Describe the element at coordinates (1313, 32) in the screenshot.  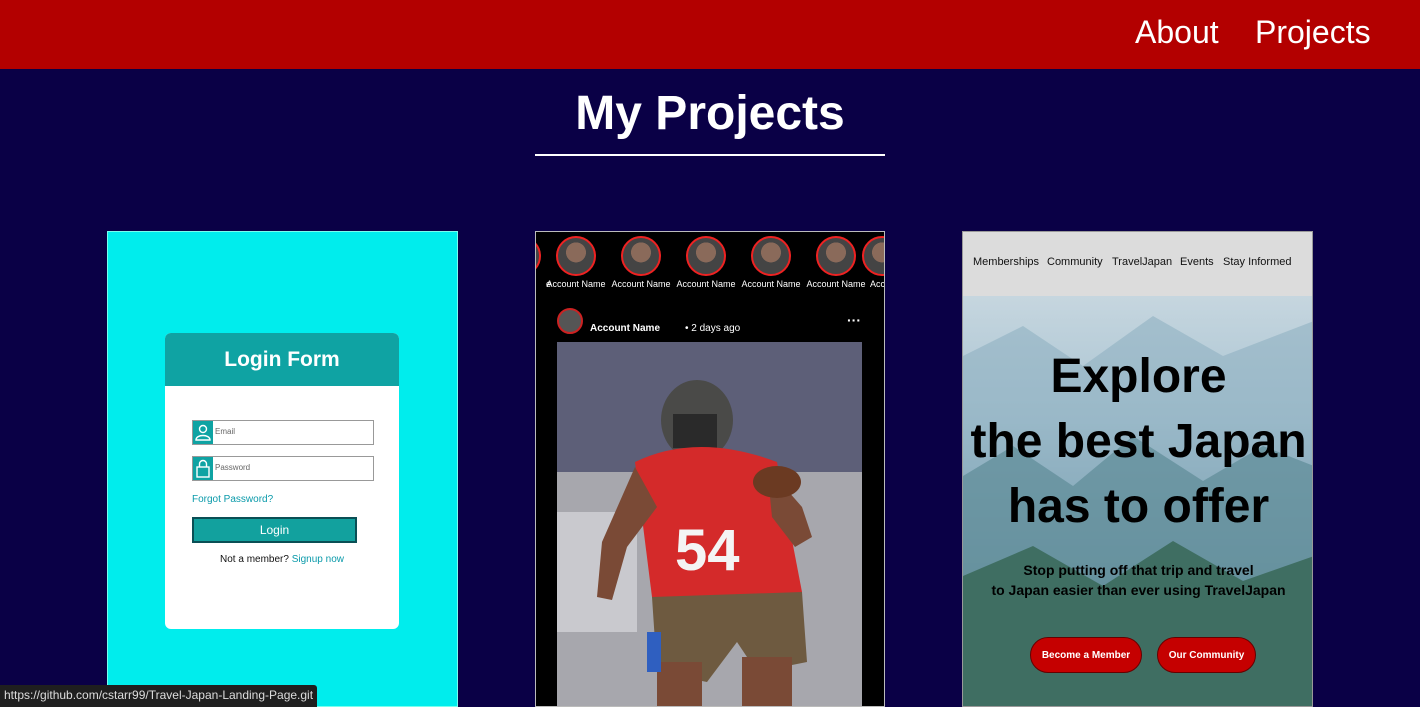
I see `nav-link-projects: Projects` at that location.